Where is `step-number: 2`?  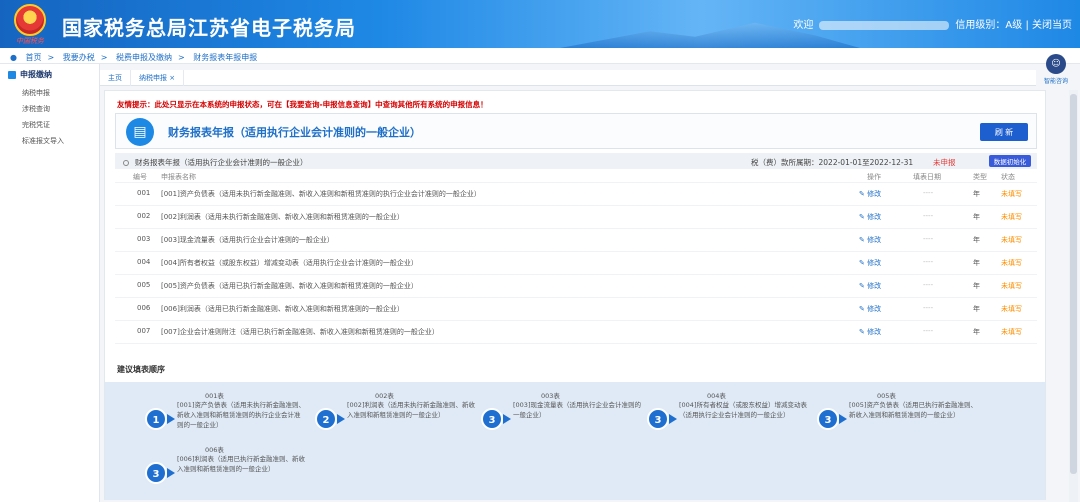
step-number: 2 is located at coordinates (326, 419).